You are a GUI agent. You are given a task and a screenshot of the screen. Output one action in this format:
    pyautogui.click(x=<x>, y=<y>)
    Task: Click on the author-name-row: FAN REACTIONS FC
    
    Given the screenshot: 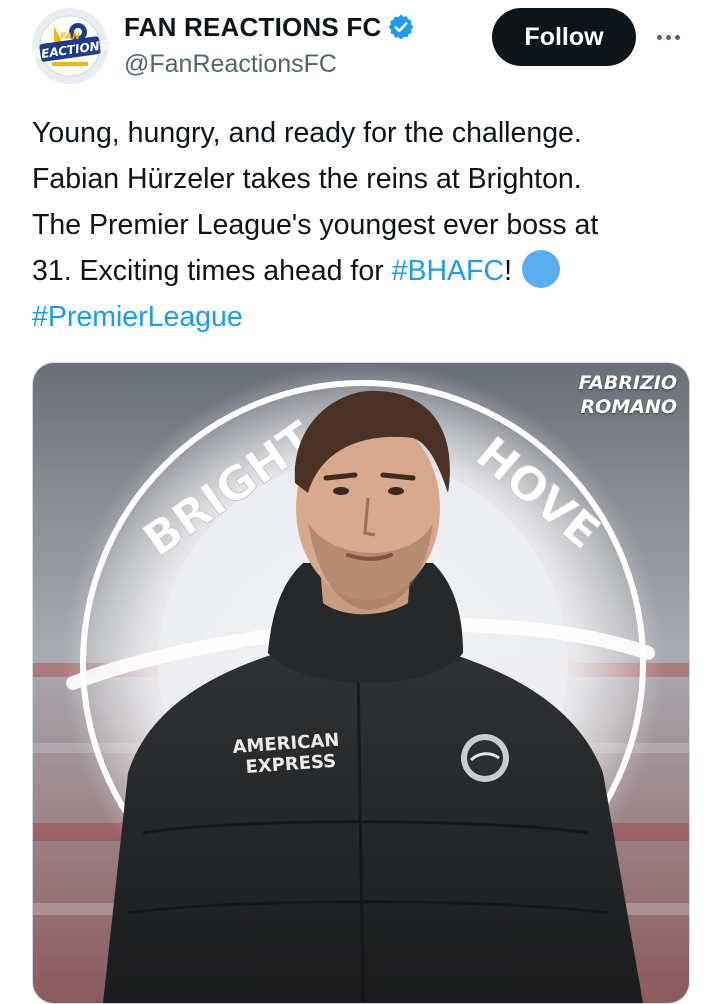 What is the action you would take?
    pyautogui.click(x=269, y=27)
    